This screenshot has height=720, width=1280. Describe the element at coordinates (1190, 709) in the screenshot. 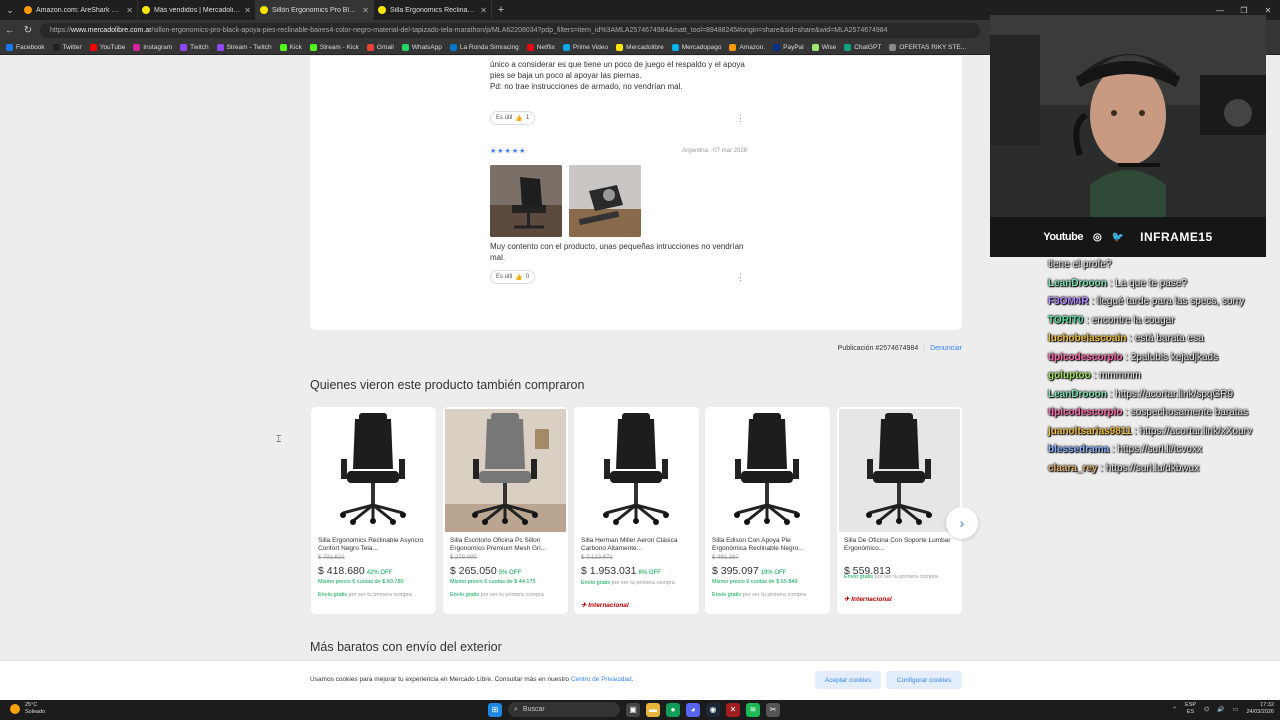

I see `language-indicator: ESP ES` at that location.